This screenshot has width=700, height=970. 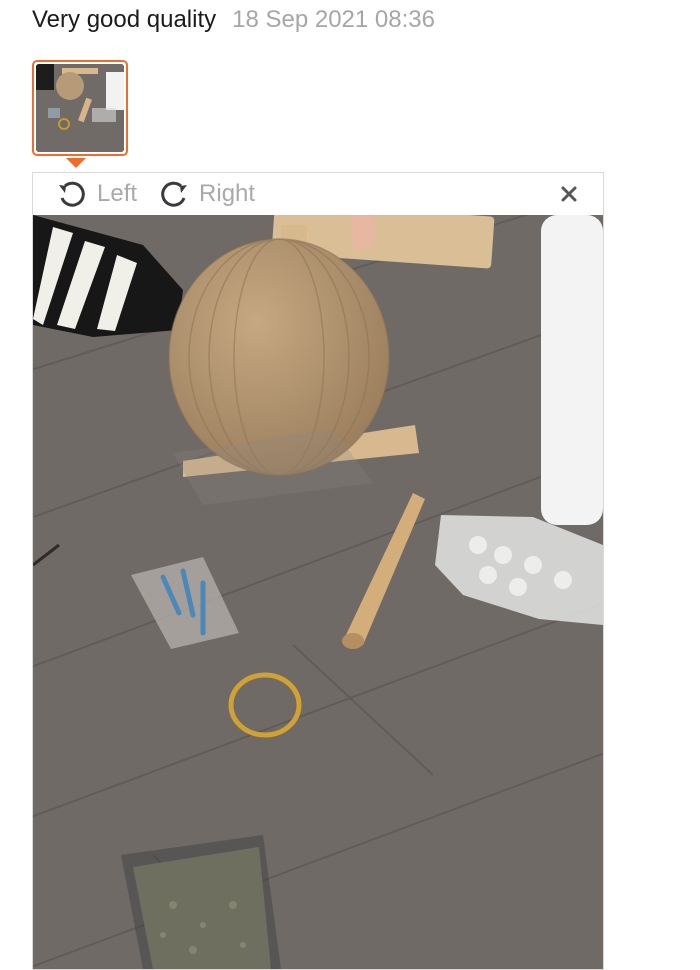 I want to click on rotate-right-icon, so click(x=174, y=194).